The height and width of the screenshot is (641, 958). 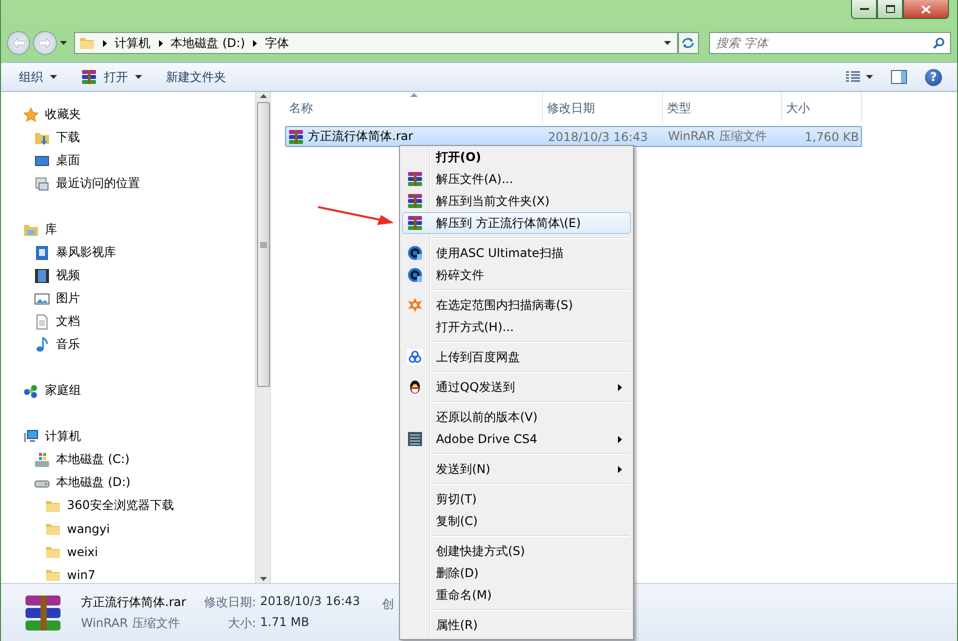 What do you see at coordinates (31, 390) in the screenshot?
I see `homegroup-icon` at bounding box center [31, 390].